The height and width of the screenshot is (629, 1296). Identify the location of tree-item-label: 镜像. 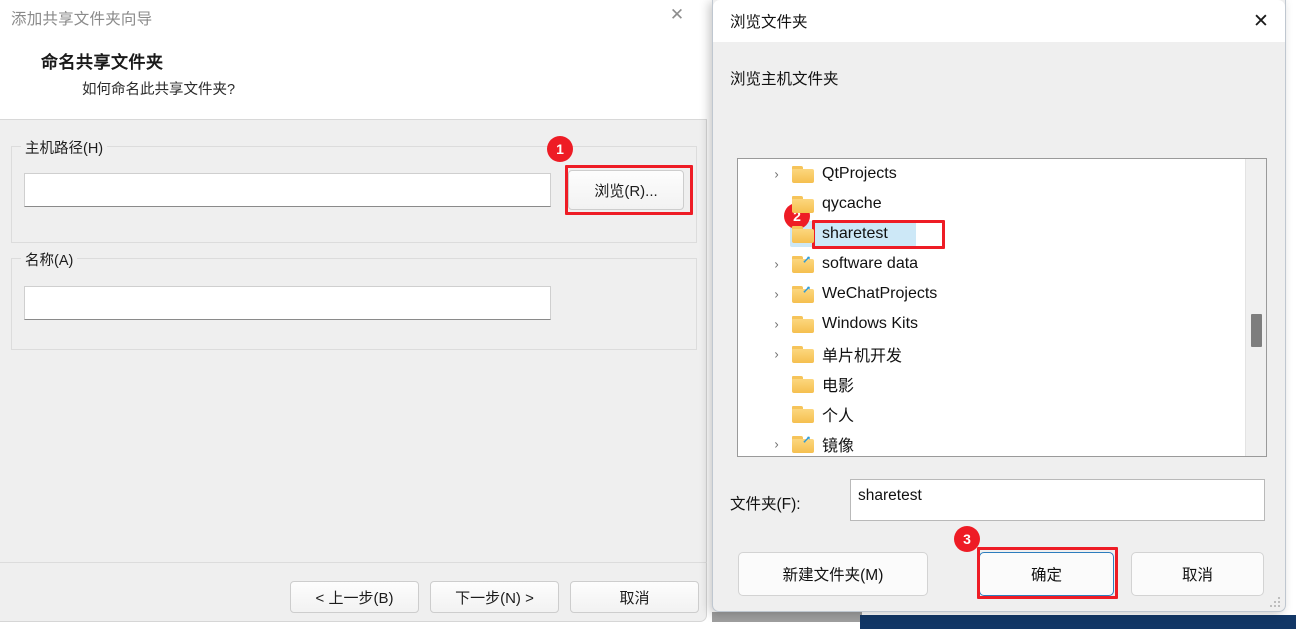
(838, 446).